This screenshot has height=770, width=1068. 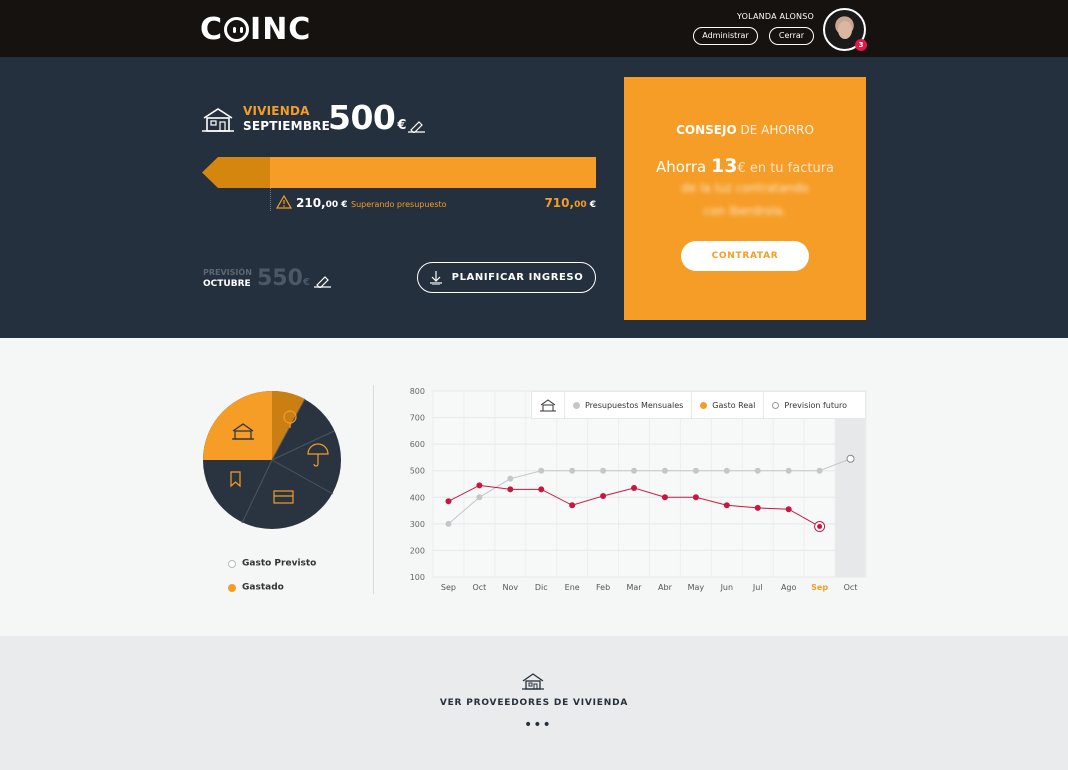 What do you see at coordinates (417, 497) in the screenshot?
I see `y-tick-label: 400` at bounding box center [417, 497].